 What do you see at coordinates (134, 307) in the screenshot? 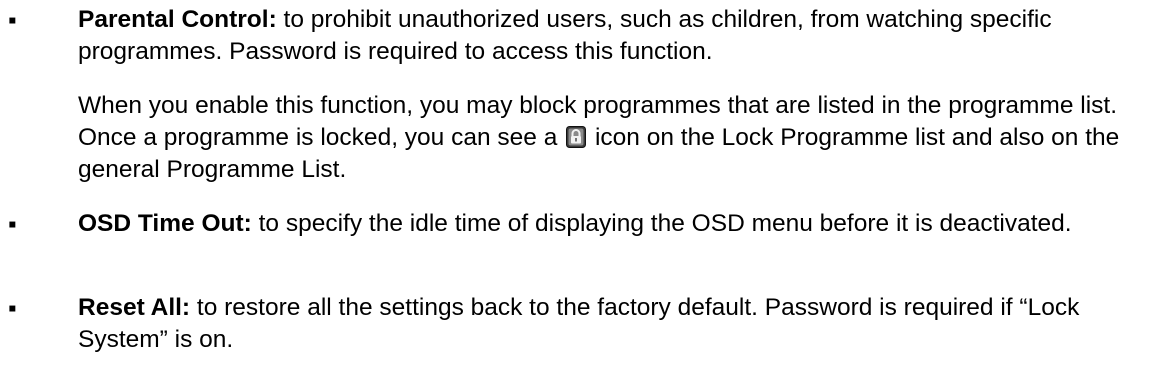
I see `term-reset-all: Reset All:` at bounding box center [134, 307].